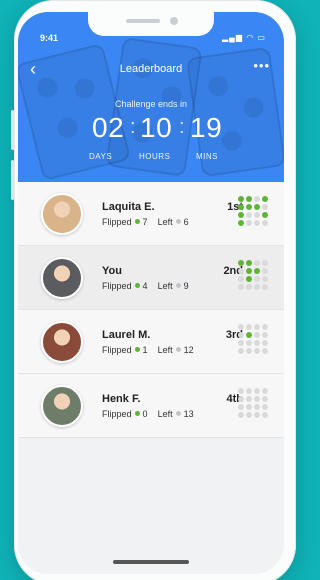  I want to click on status-time: 9:41, so click(49, 38).